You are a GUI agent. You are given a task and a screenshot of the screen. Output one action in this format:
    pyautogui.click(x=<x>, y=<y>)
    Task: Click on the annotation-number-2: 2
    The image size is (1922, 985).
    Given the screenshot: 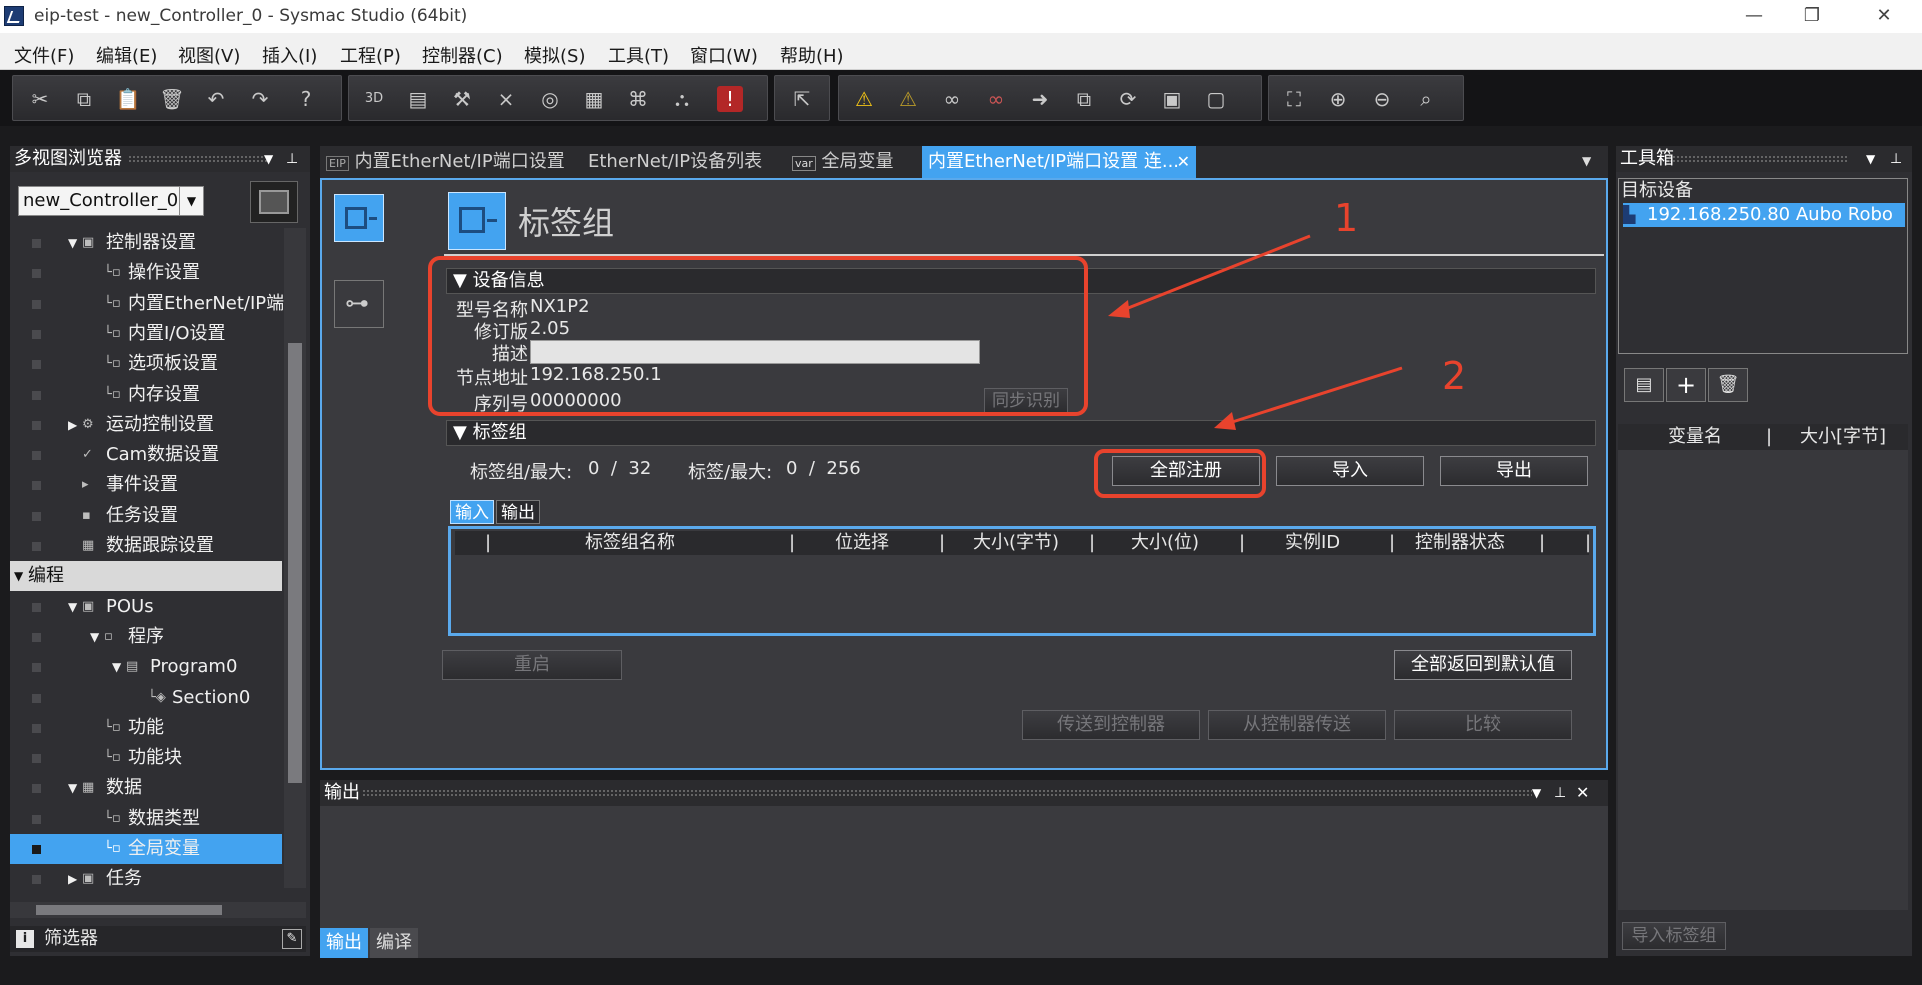 What is the action you would take?
    pyautogui.click(x=1454, y=376)
    